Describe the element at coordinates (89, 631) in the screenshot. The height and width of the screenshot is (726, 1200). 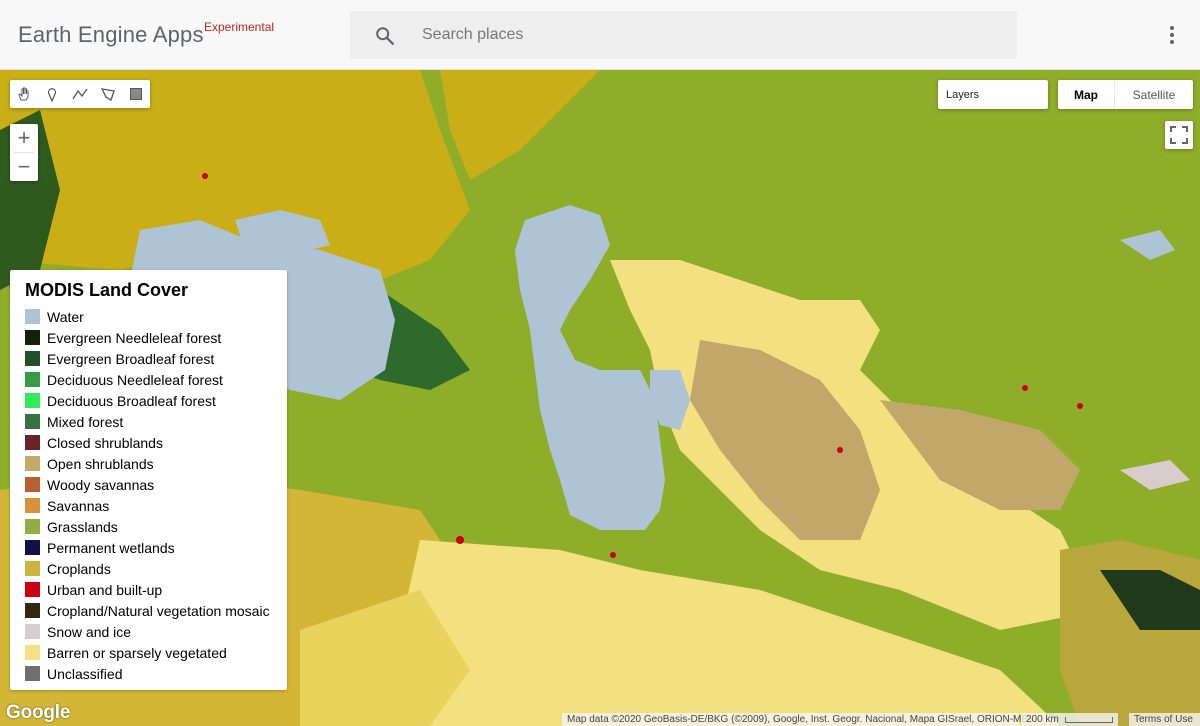
I see `legend-label: Snow and ice` at that location.